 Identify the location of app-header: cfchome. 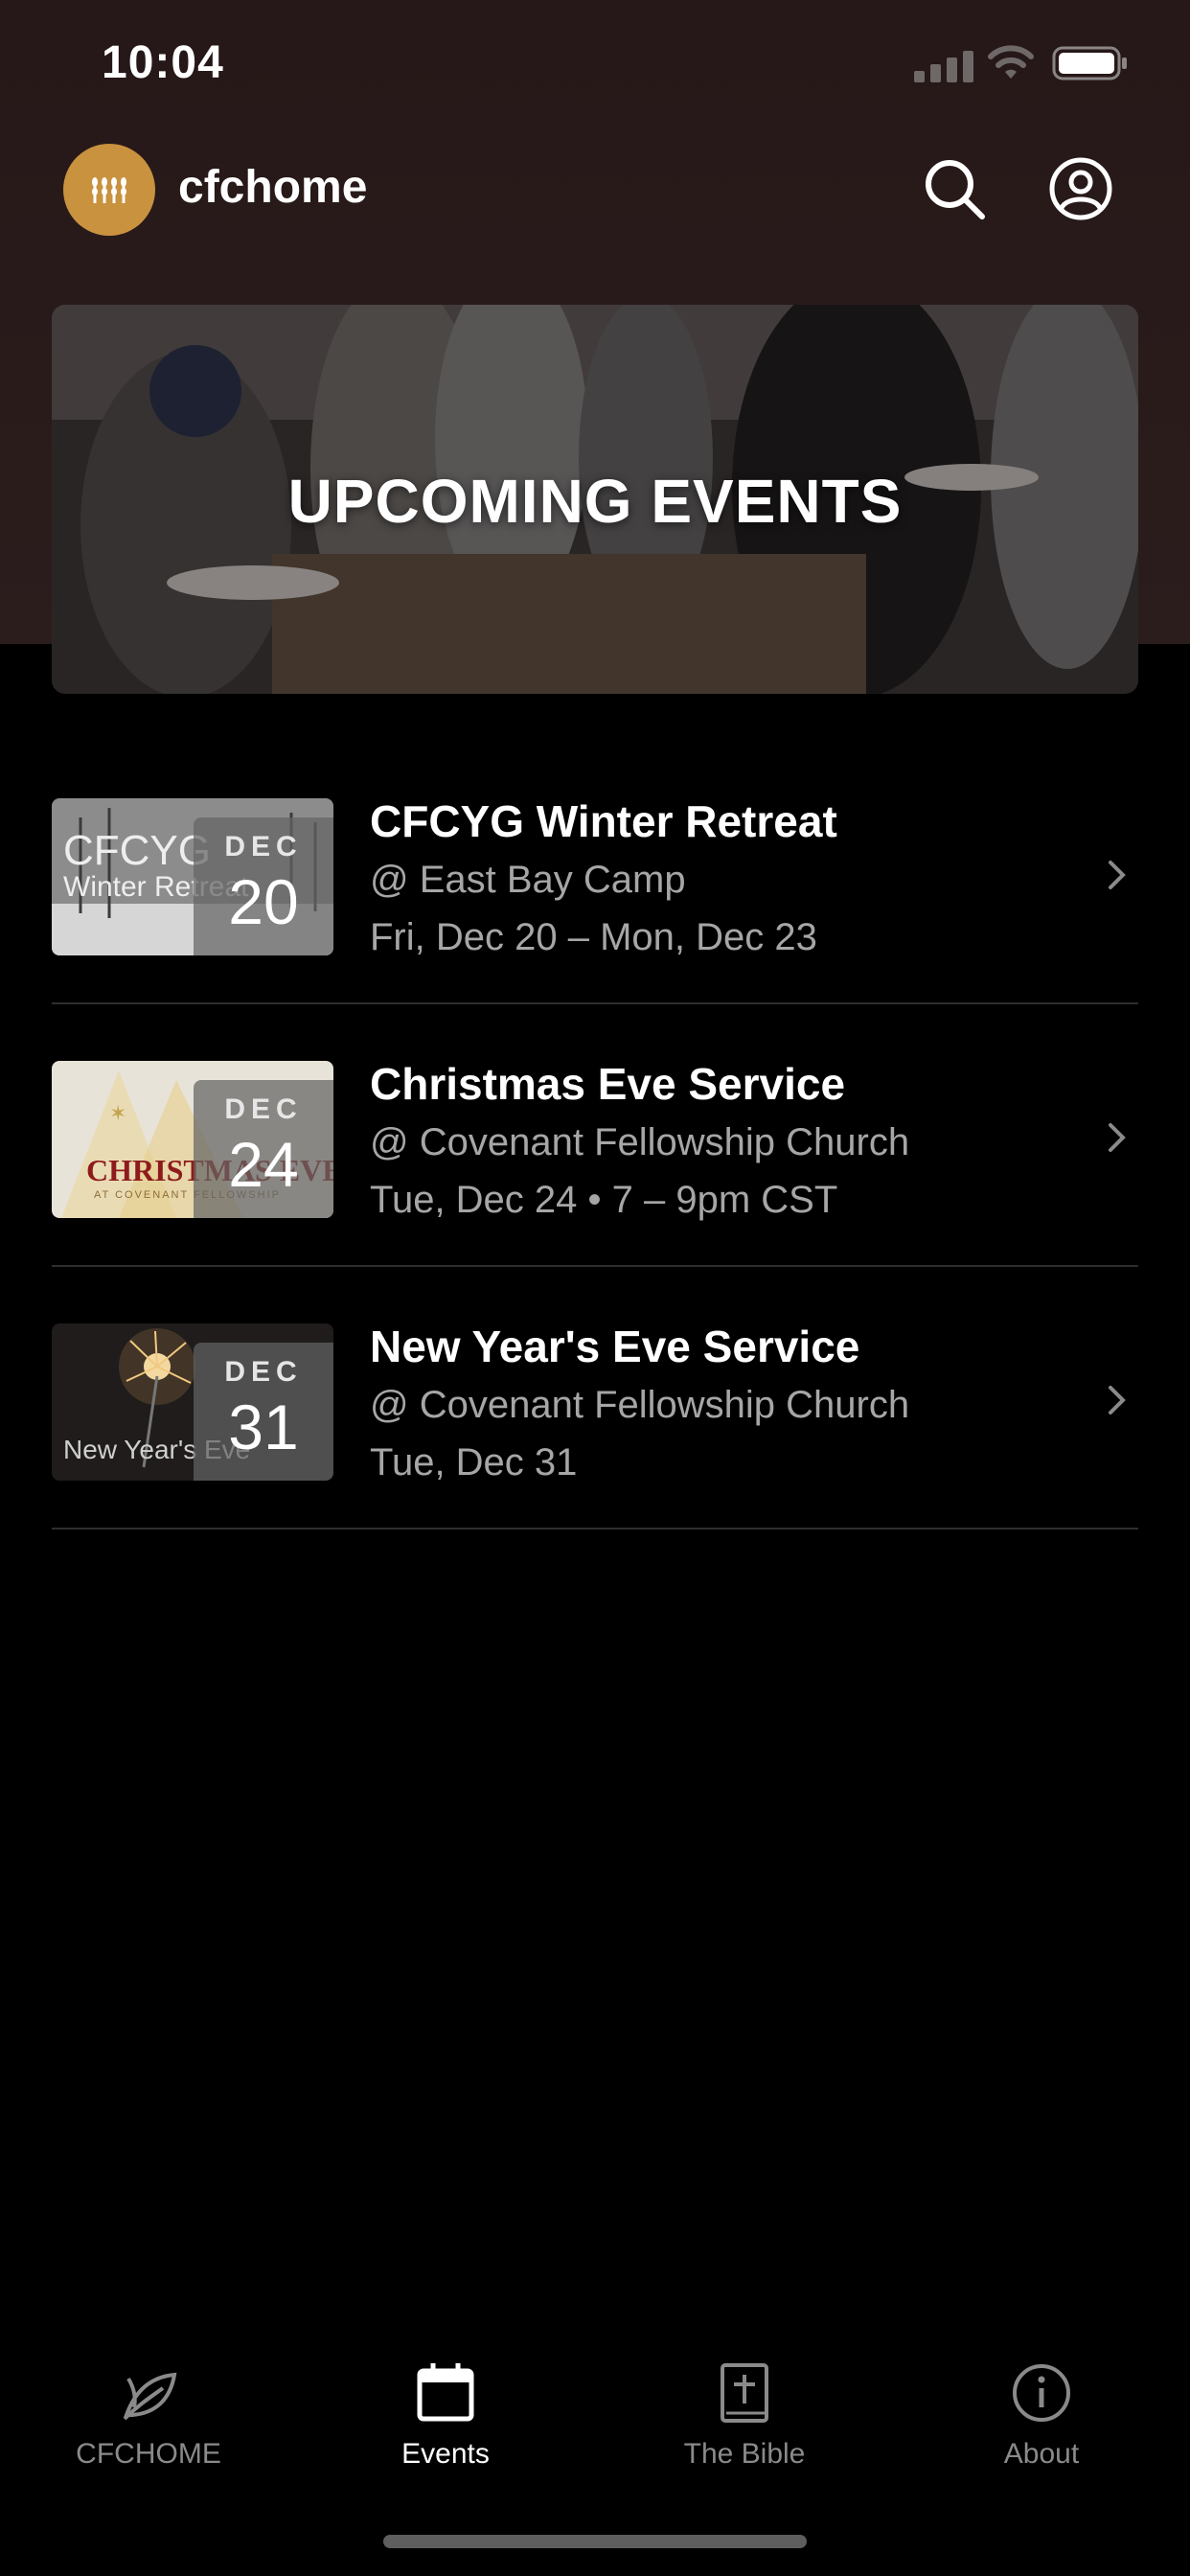
(595, 191).